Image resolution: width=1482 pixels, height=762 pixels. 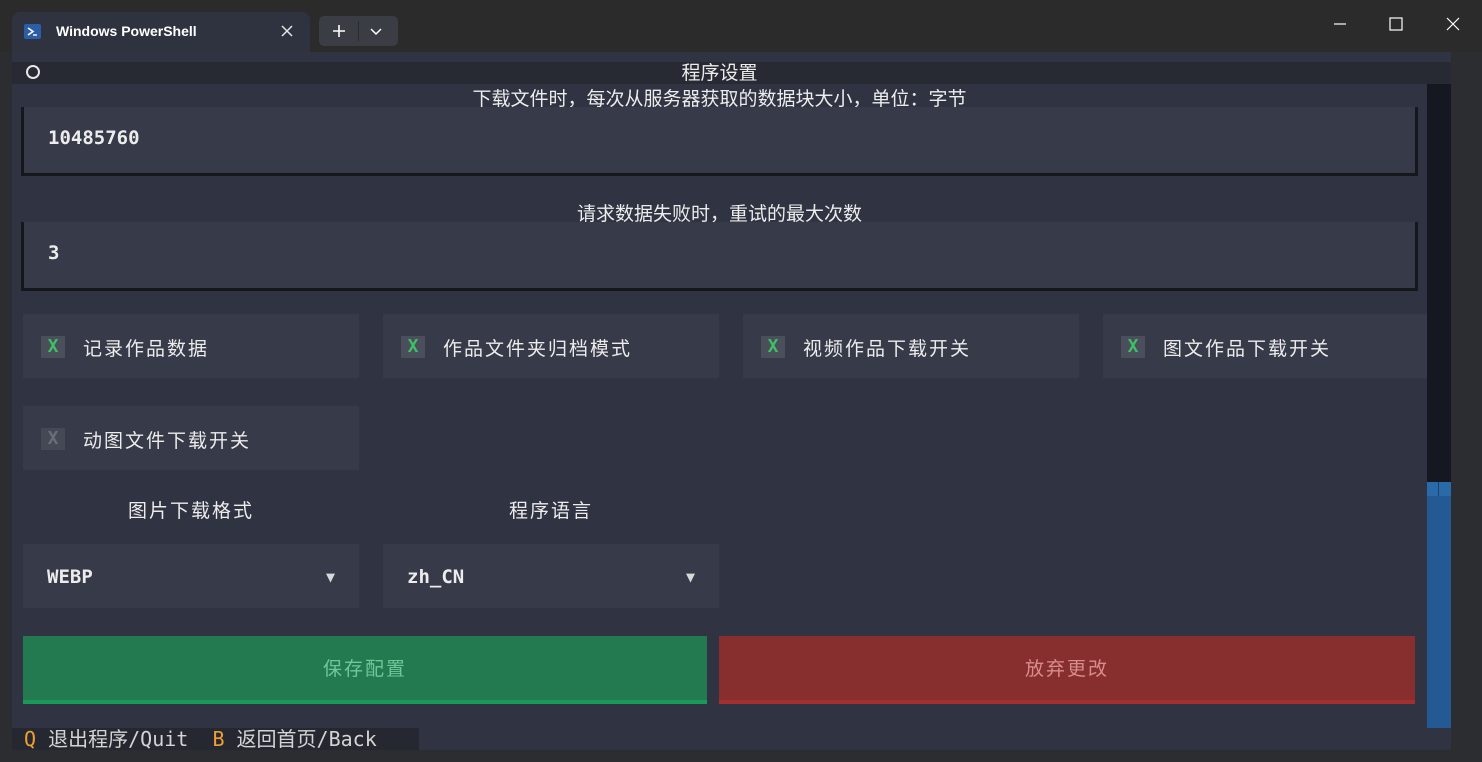 What do you see at coordinates (146, 349) in the screenshot?
I see `checkbox-label: 记录作品数据` at bounding box center [146, 349].